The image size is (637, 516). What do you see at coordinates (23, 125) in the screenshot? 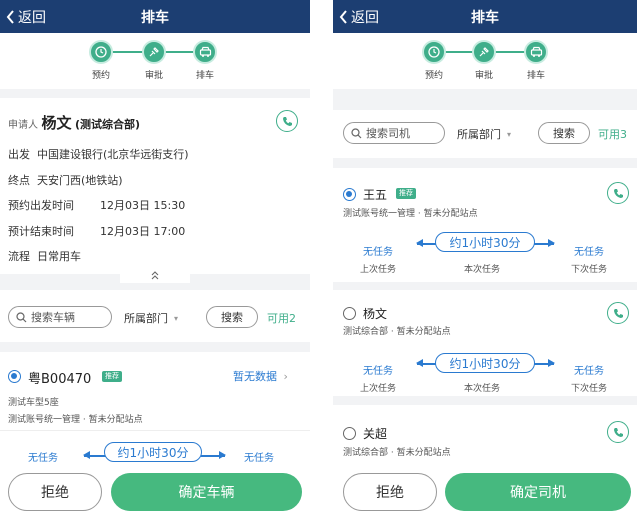
I see `applicant-prefix: 申请人` at bounding box center [23, 125].